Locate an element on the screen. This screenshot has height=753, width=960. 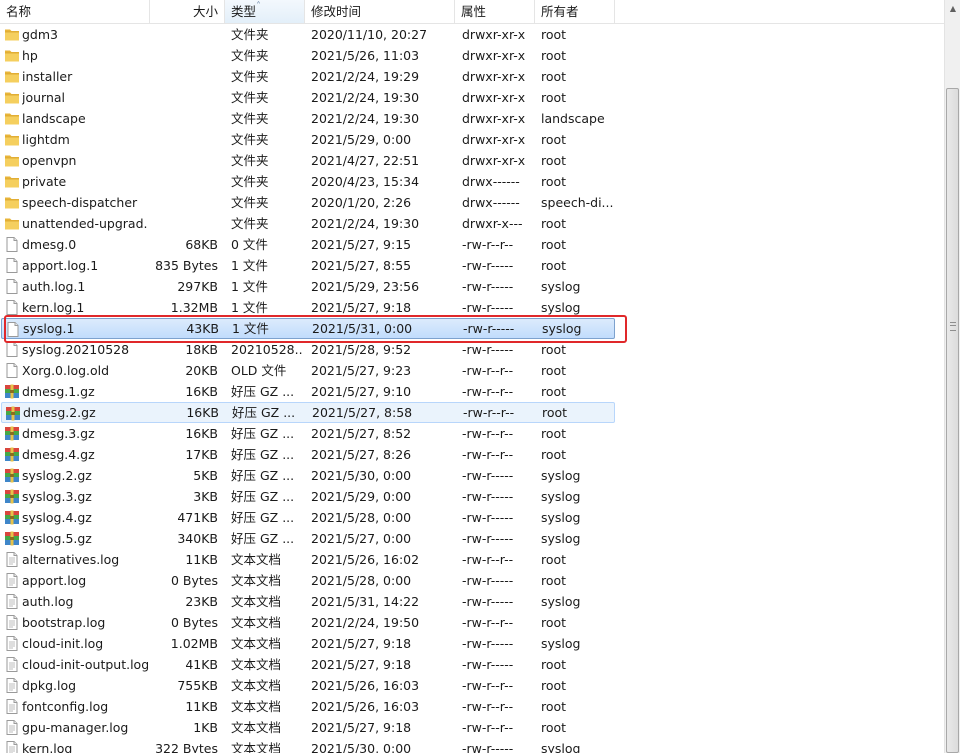
file-type: 文件夹 is located at coordinates (250, 202).